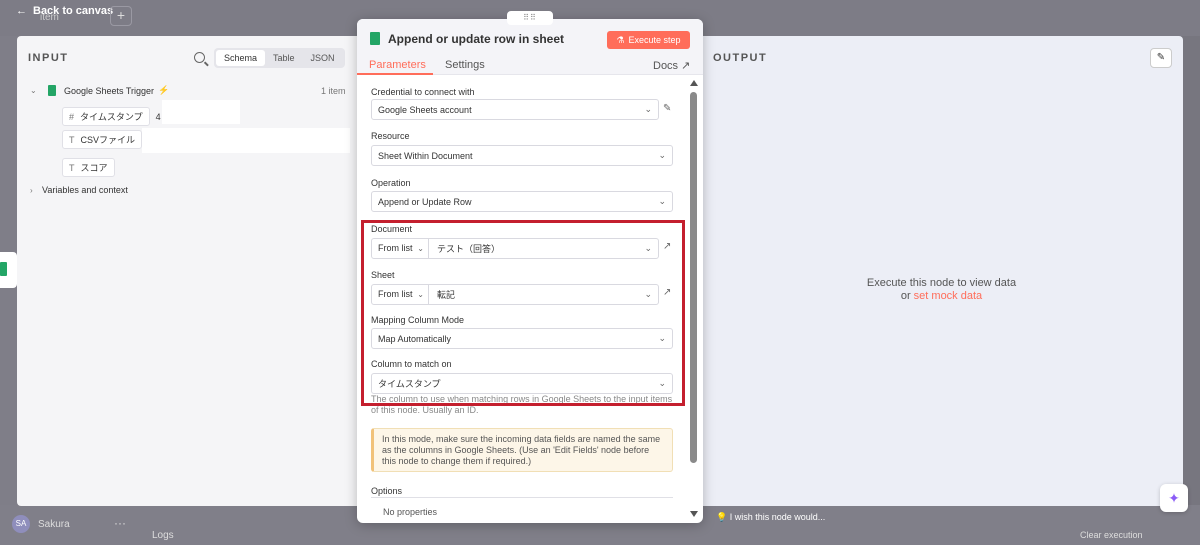  What do you see at coordinates (391, 183) in the screenshot?
I see `operation-label: Operation` at bounding box center [391, 183].